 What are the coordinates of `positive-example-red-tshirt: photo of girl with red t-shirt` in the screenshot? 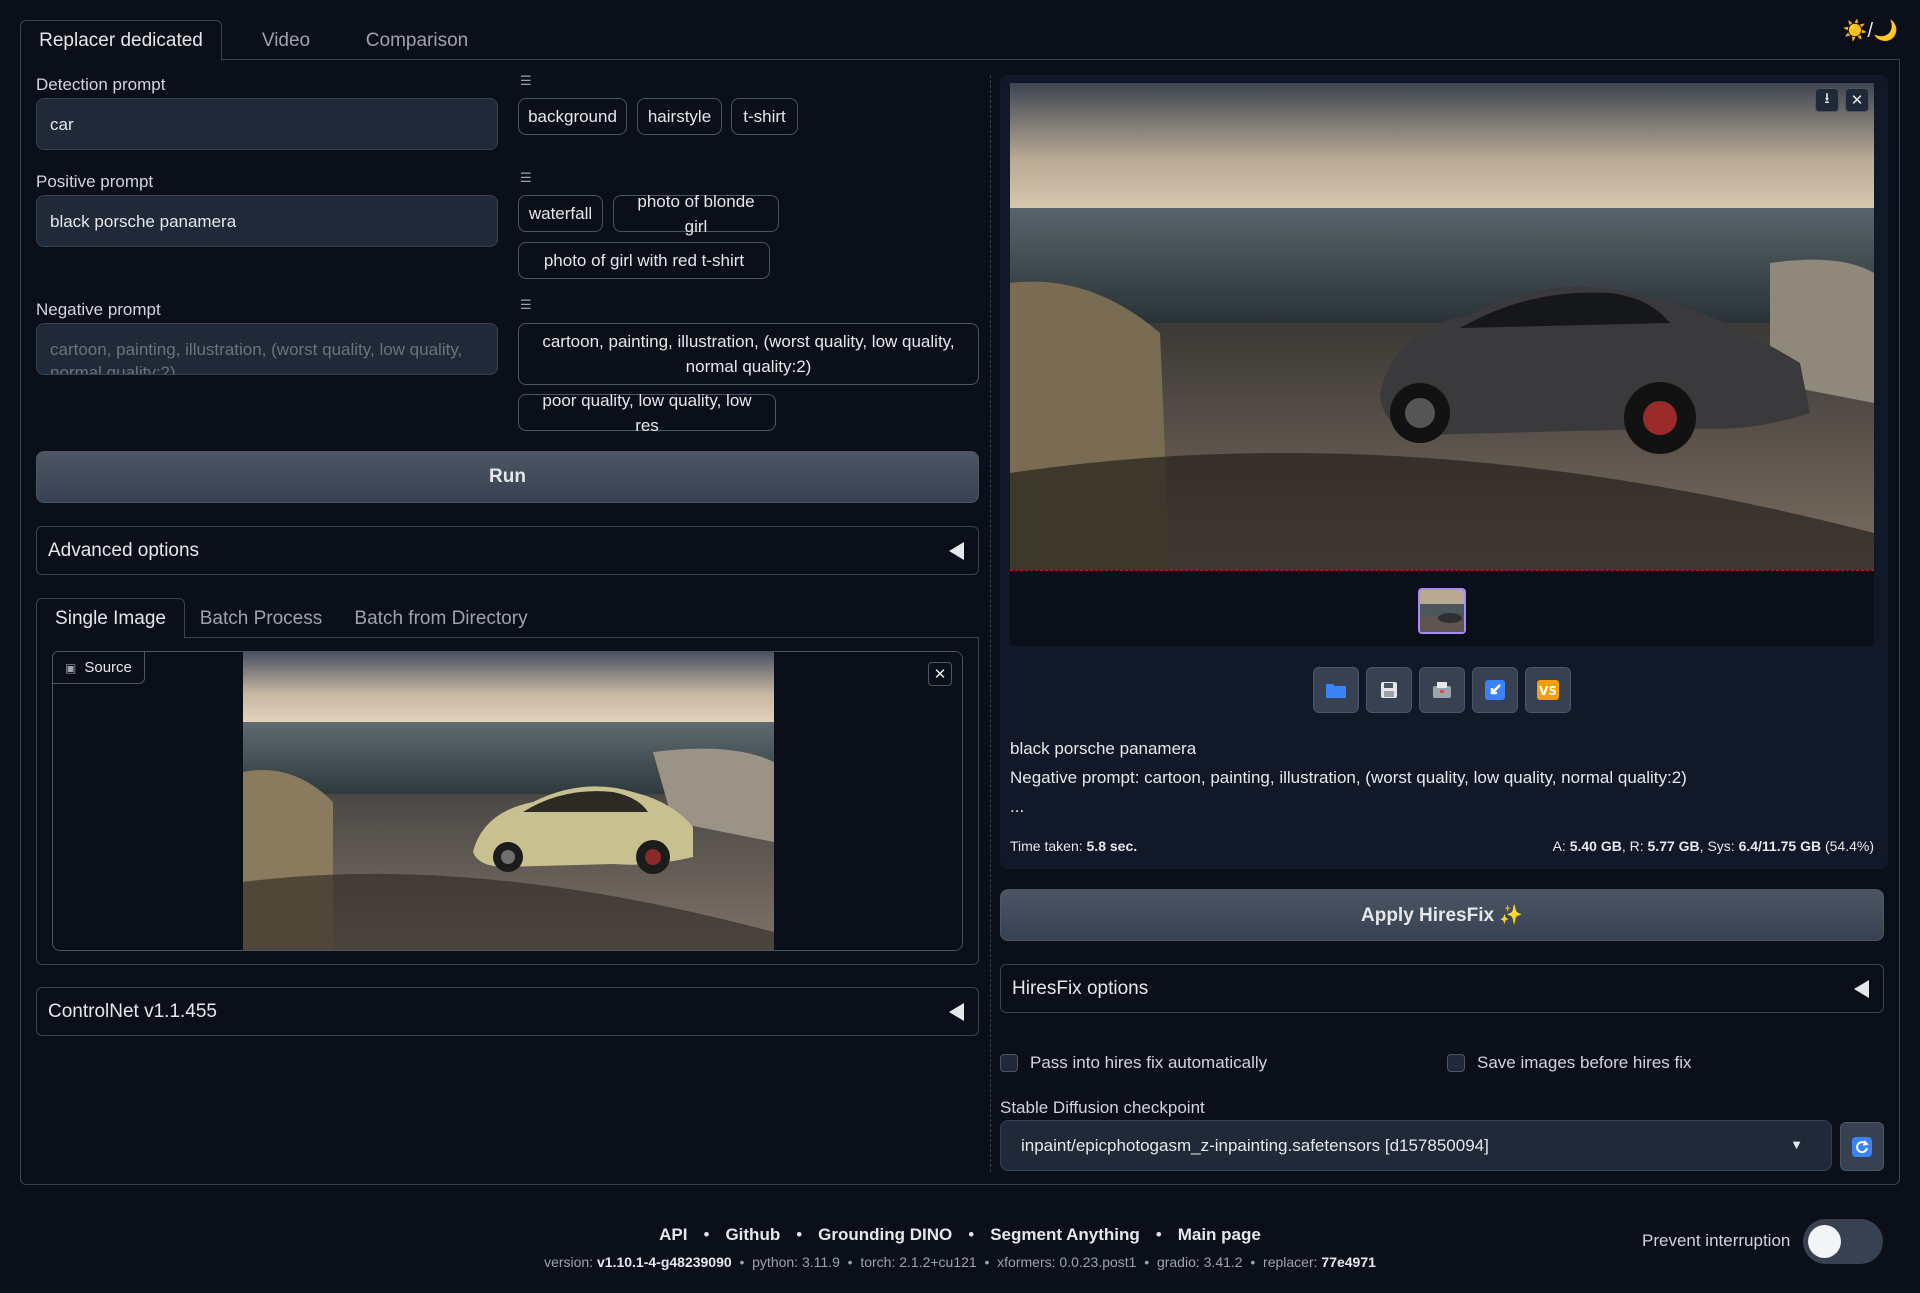 It's located at (644, 260).